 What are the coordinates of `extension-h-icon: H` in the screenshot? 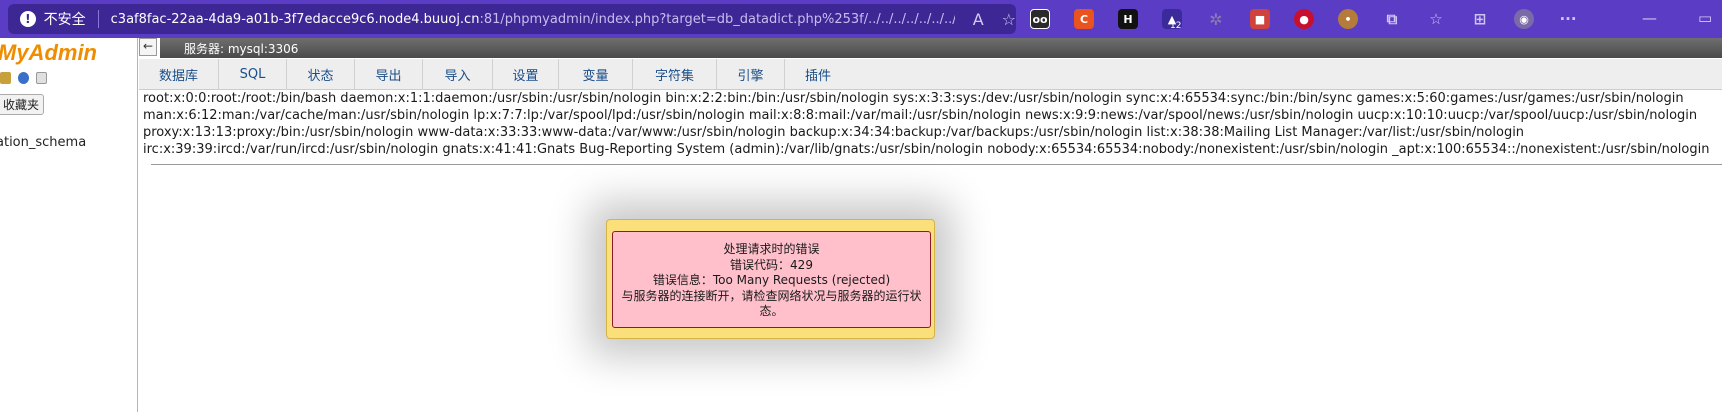 It's located at (1128, 19).